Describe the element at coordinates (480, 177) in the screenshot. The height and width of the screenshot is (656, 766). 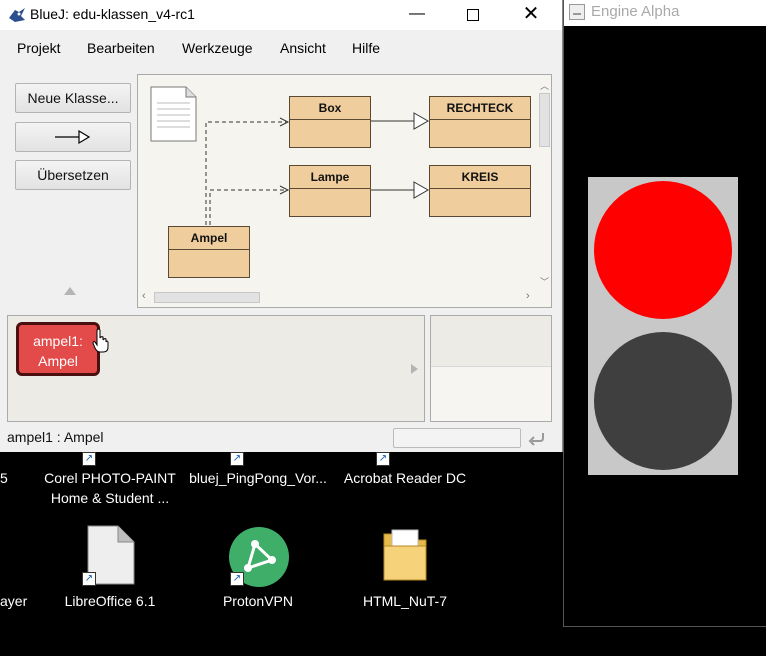
I see `class-name: KREIS` at that location.